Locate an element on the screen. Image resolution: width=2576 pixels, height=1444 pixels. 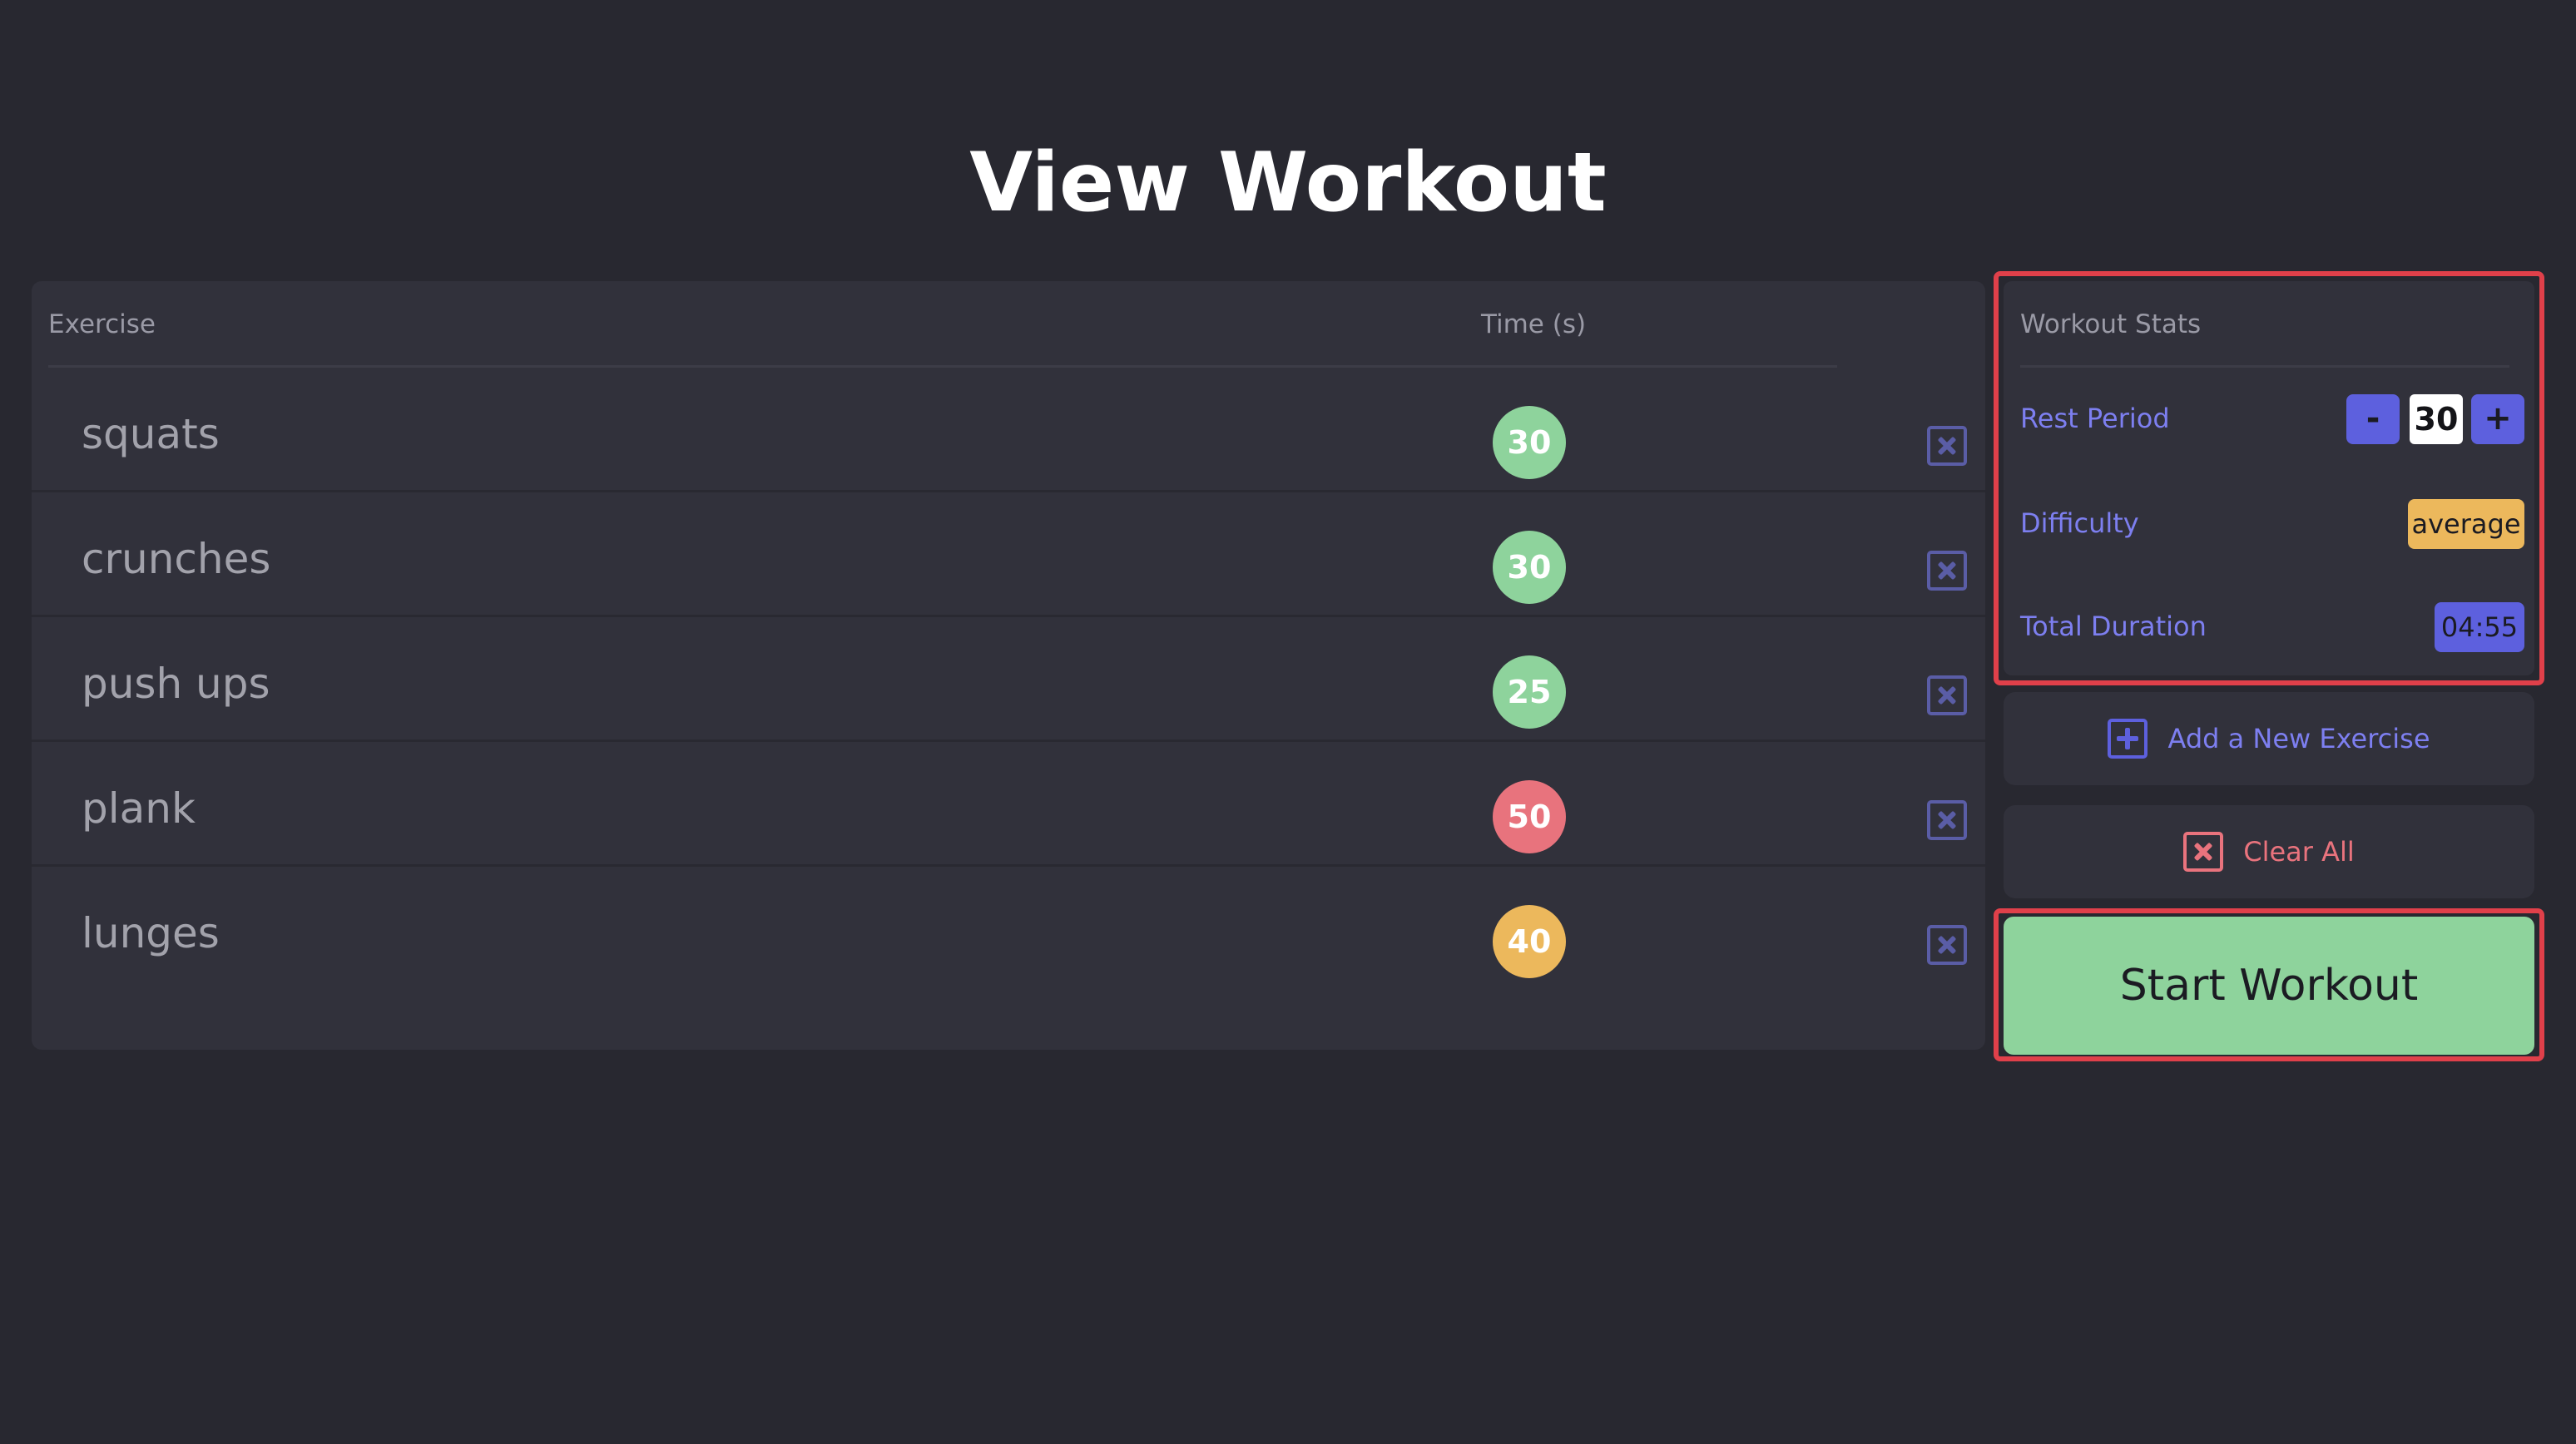
time-badge: 25 is located at coordinates (1530, 692).